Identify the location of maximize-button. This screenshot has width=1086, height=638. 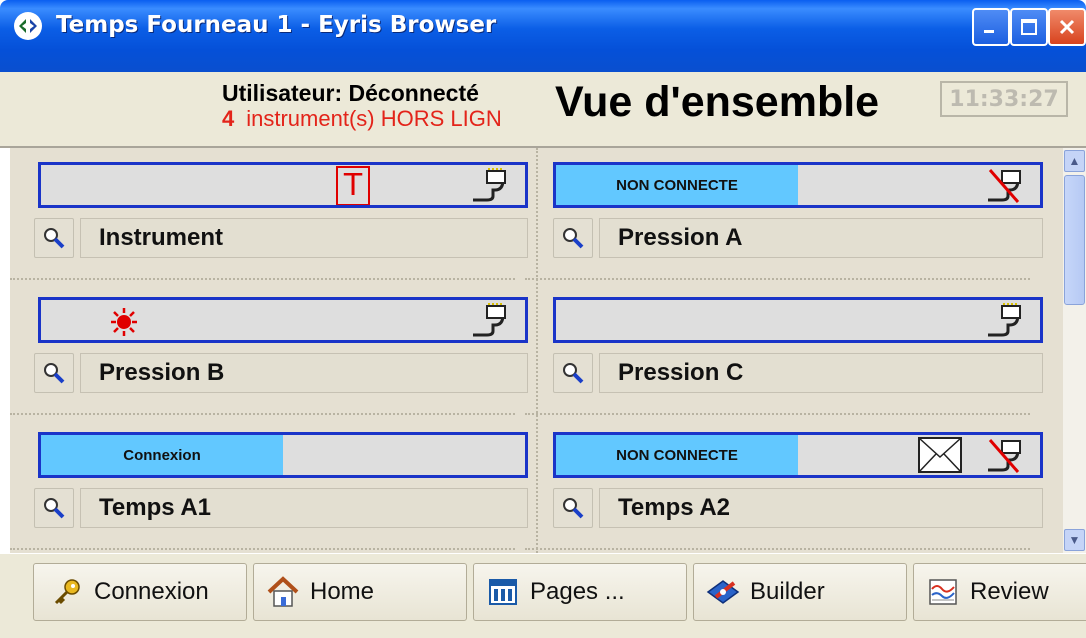
(1029, 27).